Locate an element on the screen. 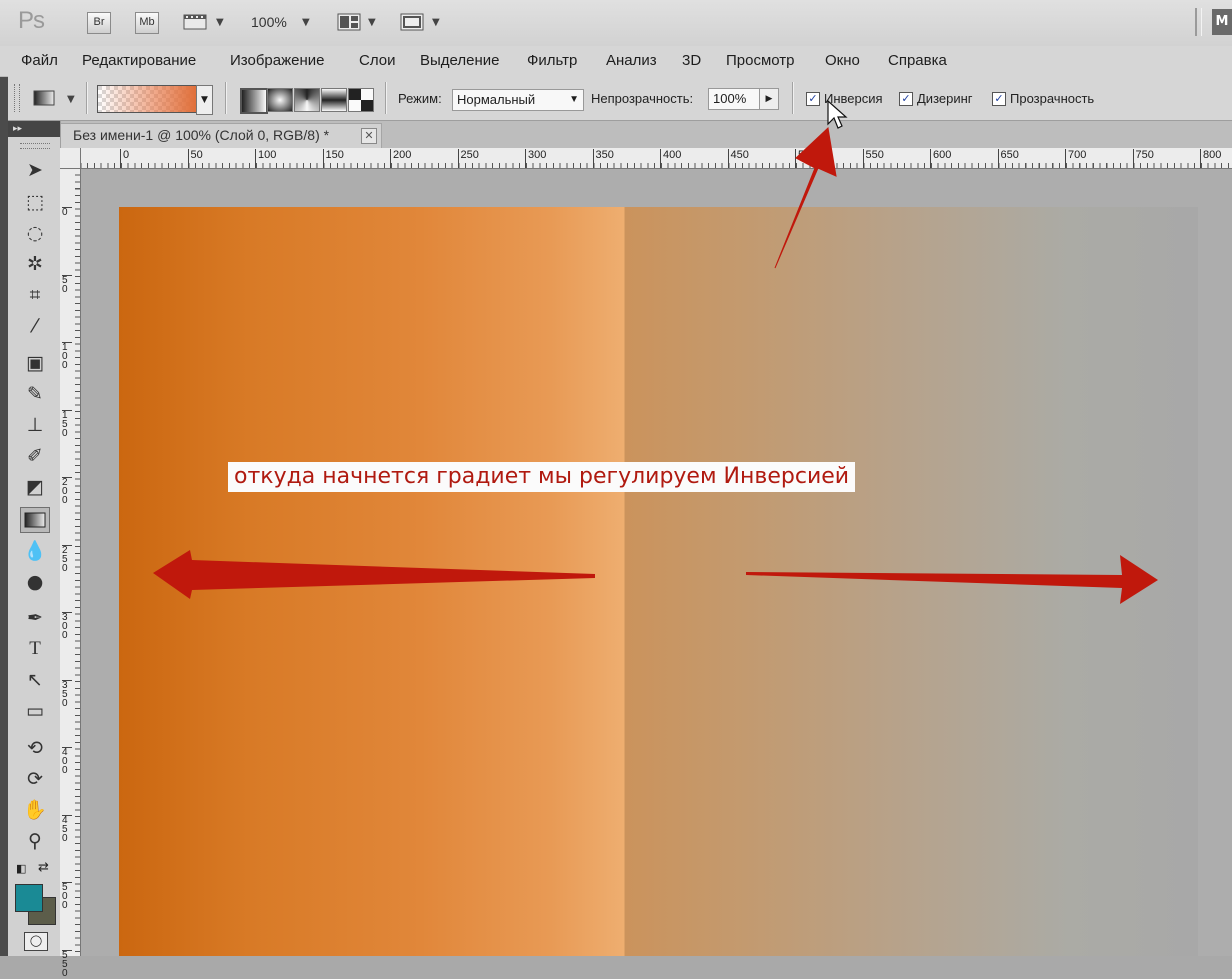  eraser-tool-icon: ◩ is located at coordinates (35, 487).